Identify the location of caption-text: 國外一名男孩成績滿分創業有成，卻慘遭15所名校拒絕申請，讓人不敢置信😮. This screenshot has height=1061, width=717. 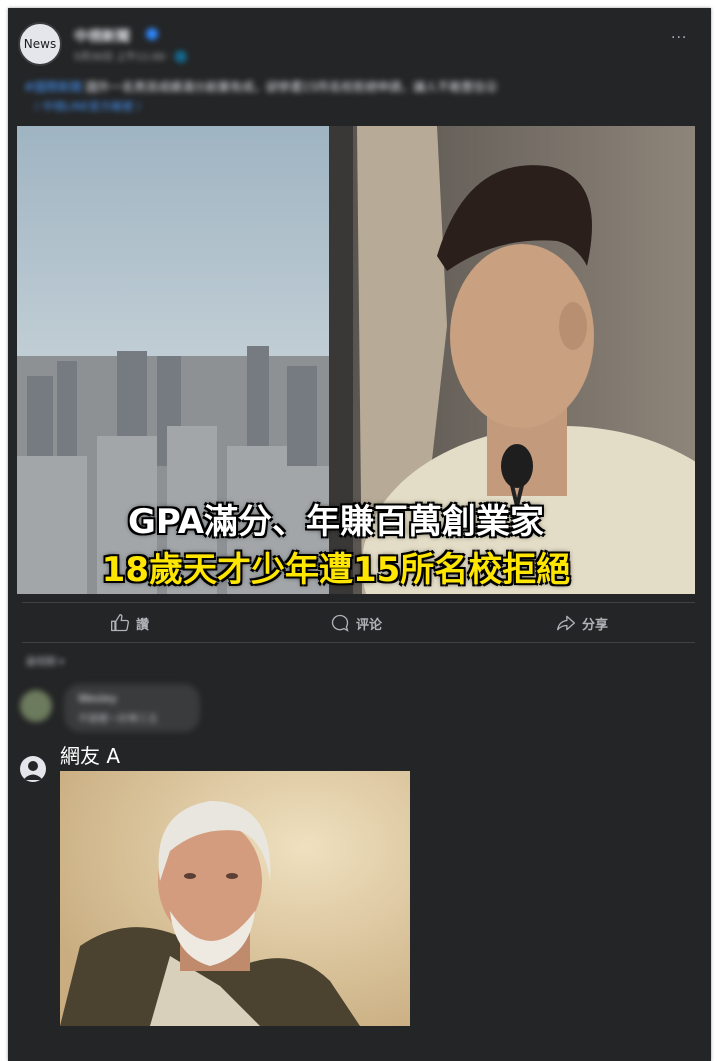
(291, 87).